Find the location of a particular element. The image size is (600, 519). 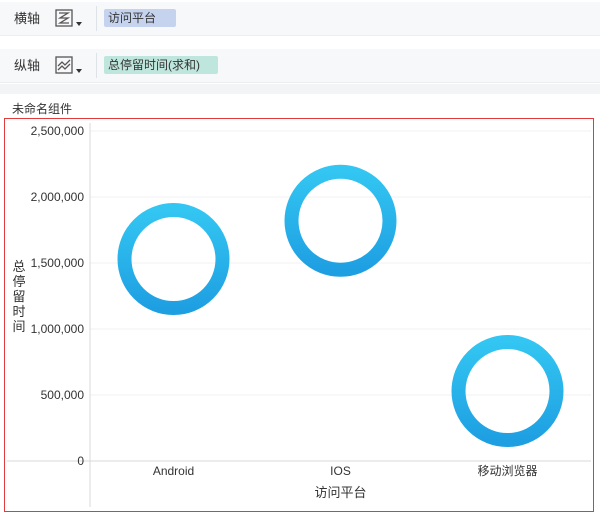

x-field-pill: 访问平台 is located at coordinates (140, 18).